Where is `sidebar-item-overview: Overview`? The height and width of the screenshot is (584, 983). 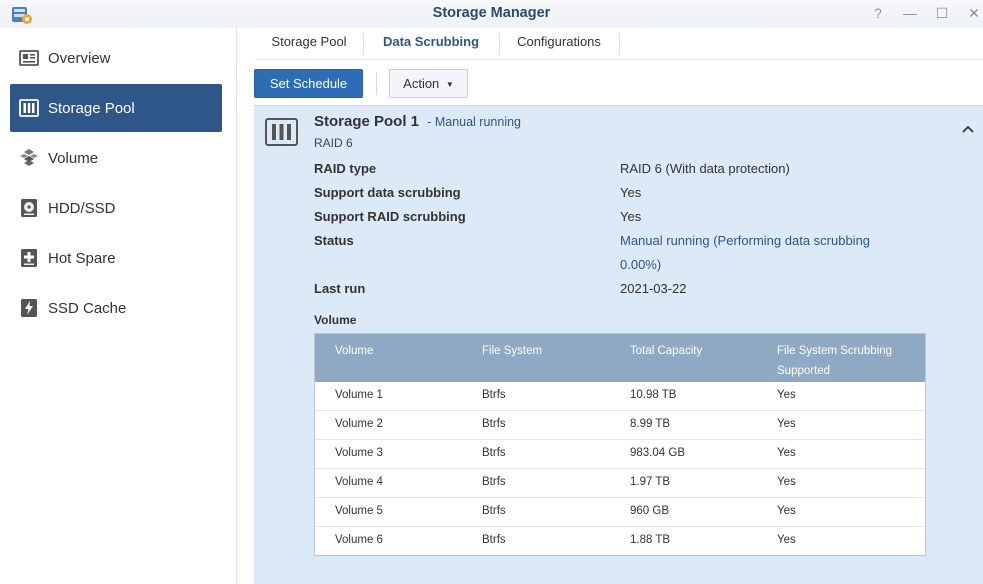
sidebar-item-overview: Overview is located at coordinates (116, 58).